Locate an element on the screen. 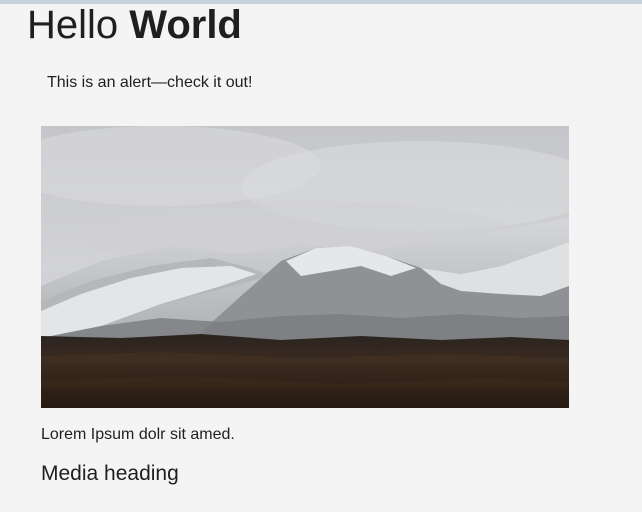 The width and height of the screenshot is (642, 512). page-title-light: Hello is located at coordinates (73, 25).